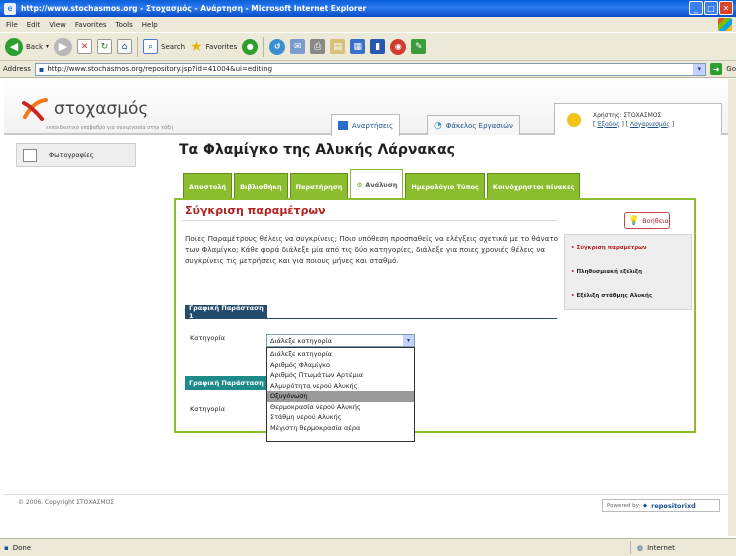 This screenshot has width=736, height=556. I want to click on sidebar-item-photos: Φωτογραφίες, so click(76, 155).